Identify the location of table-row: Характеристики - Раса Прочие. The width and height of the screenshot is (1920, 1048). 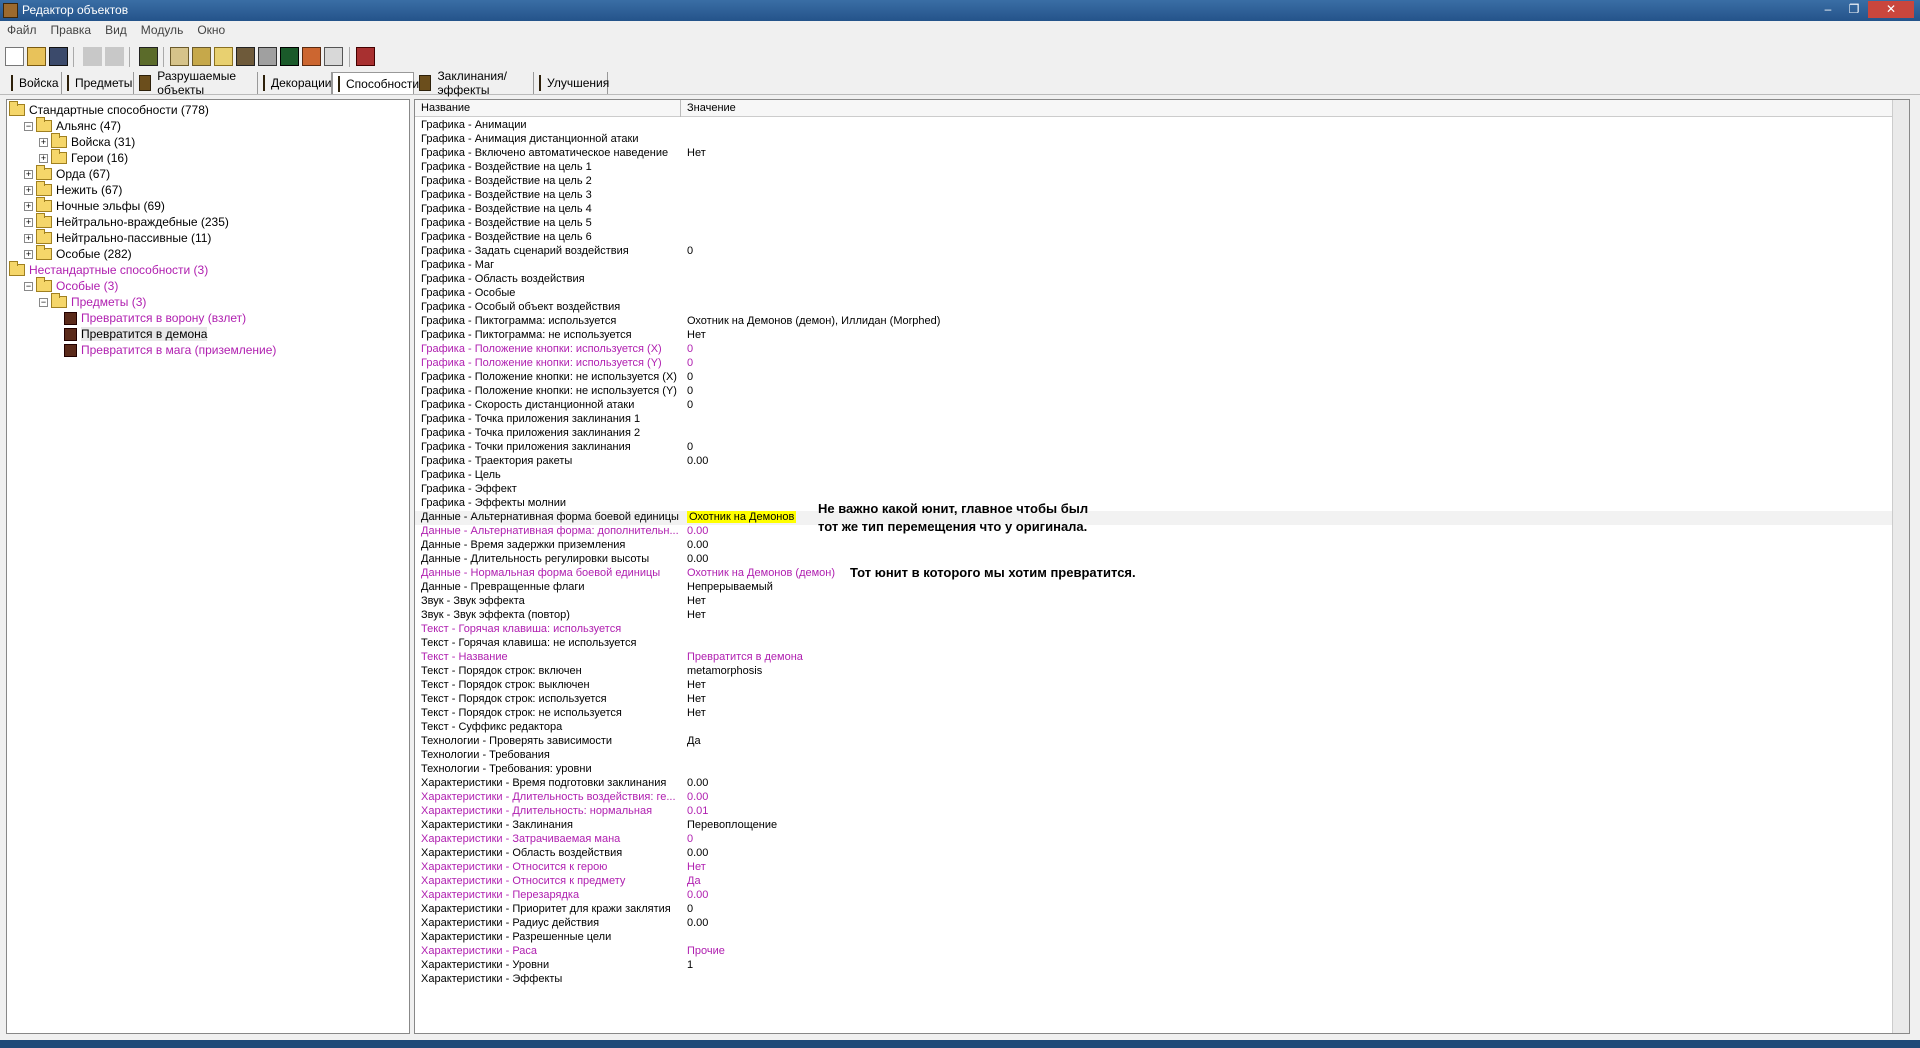
(1162, 952).